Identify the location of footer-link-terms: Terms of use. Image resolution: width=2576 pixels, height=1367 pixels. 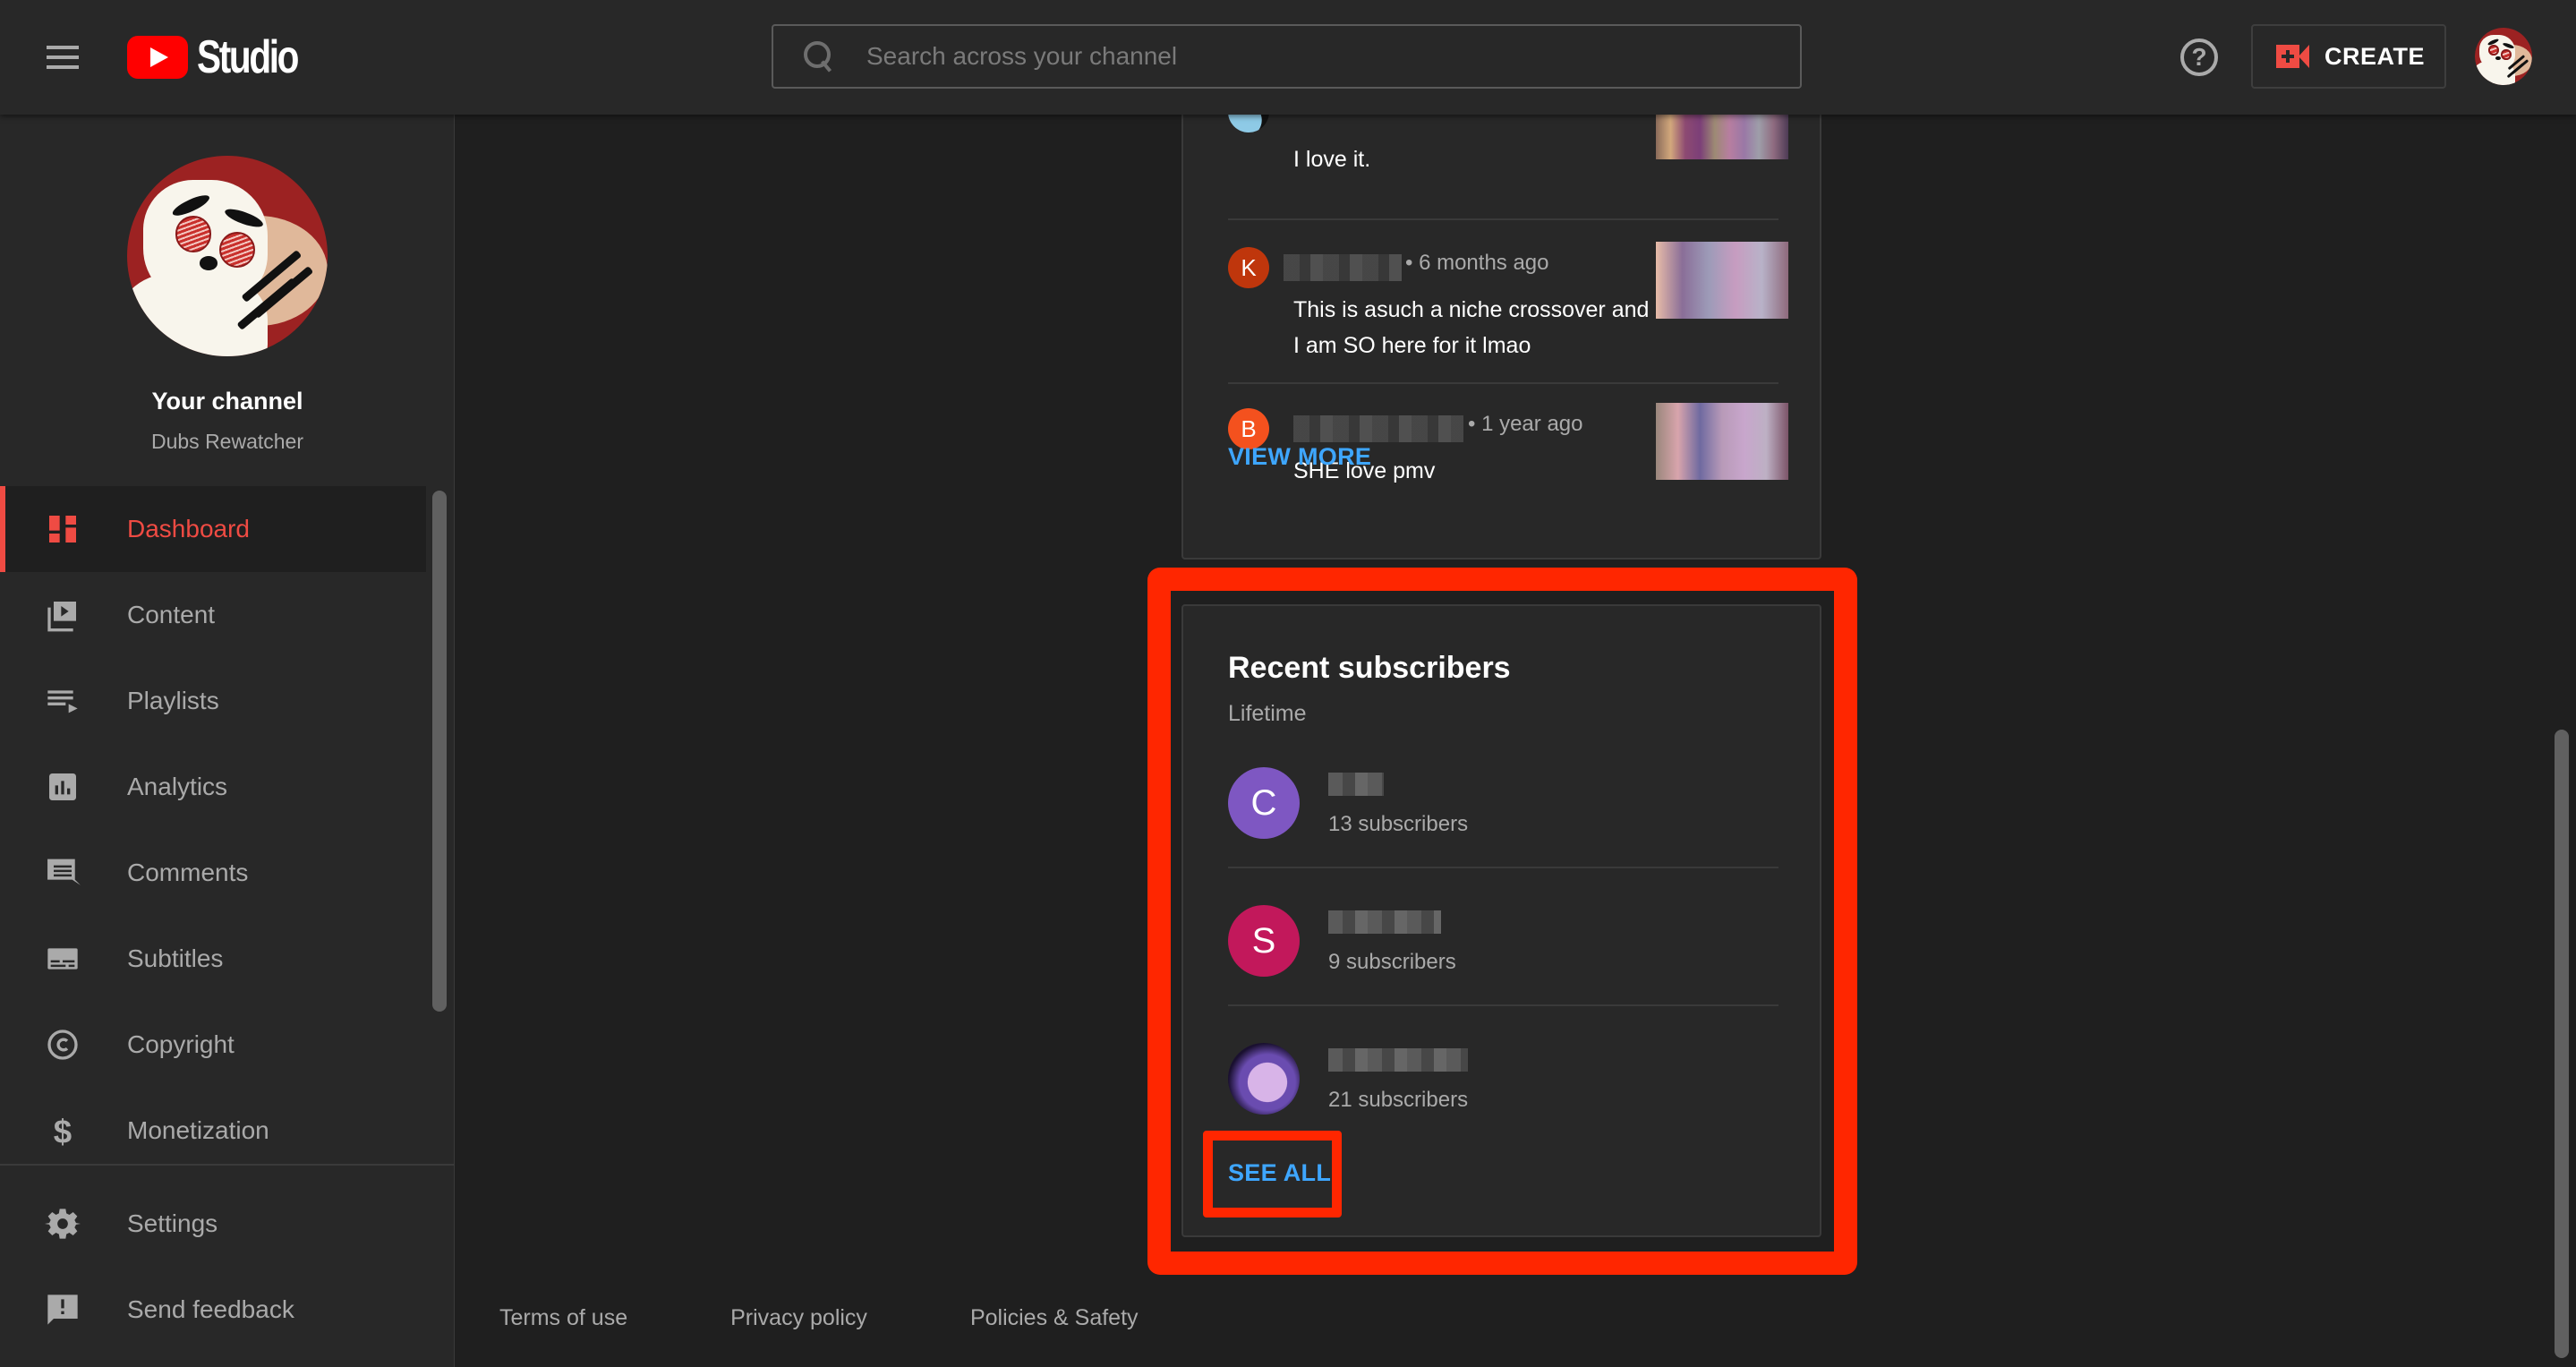
(563, 1318).